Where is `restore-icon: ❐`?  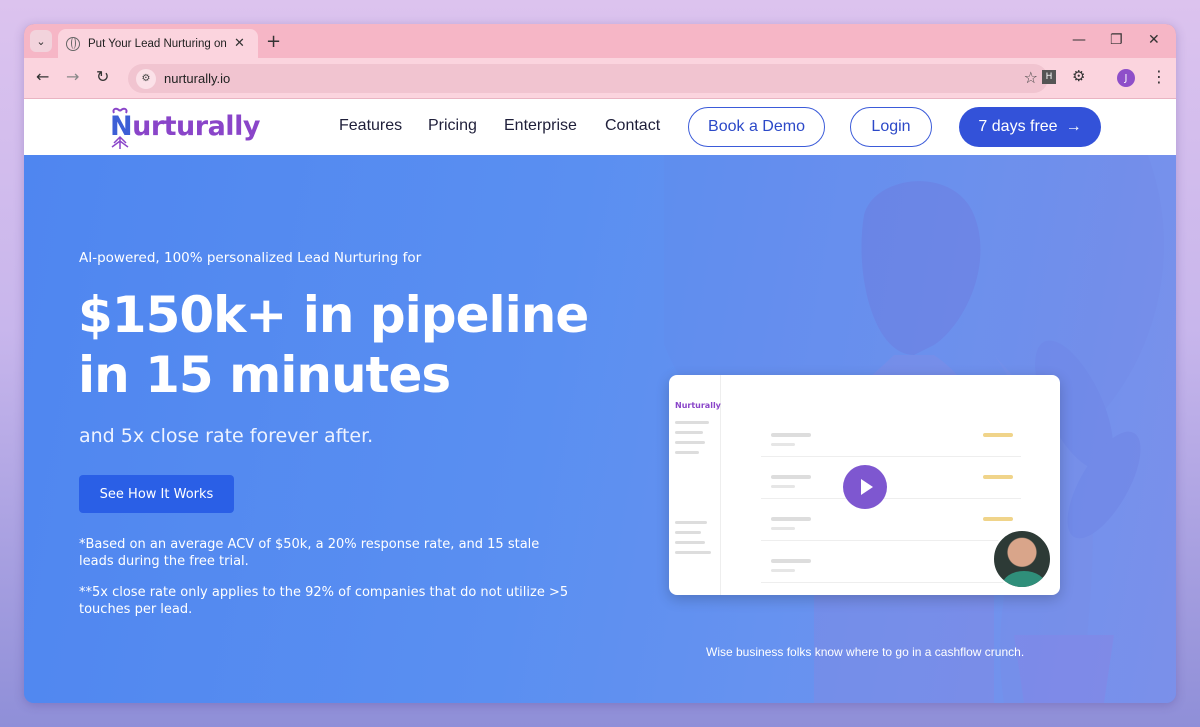
restore-icon: ❐ is located at coordinates (1116, 40).